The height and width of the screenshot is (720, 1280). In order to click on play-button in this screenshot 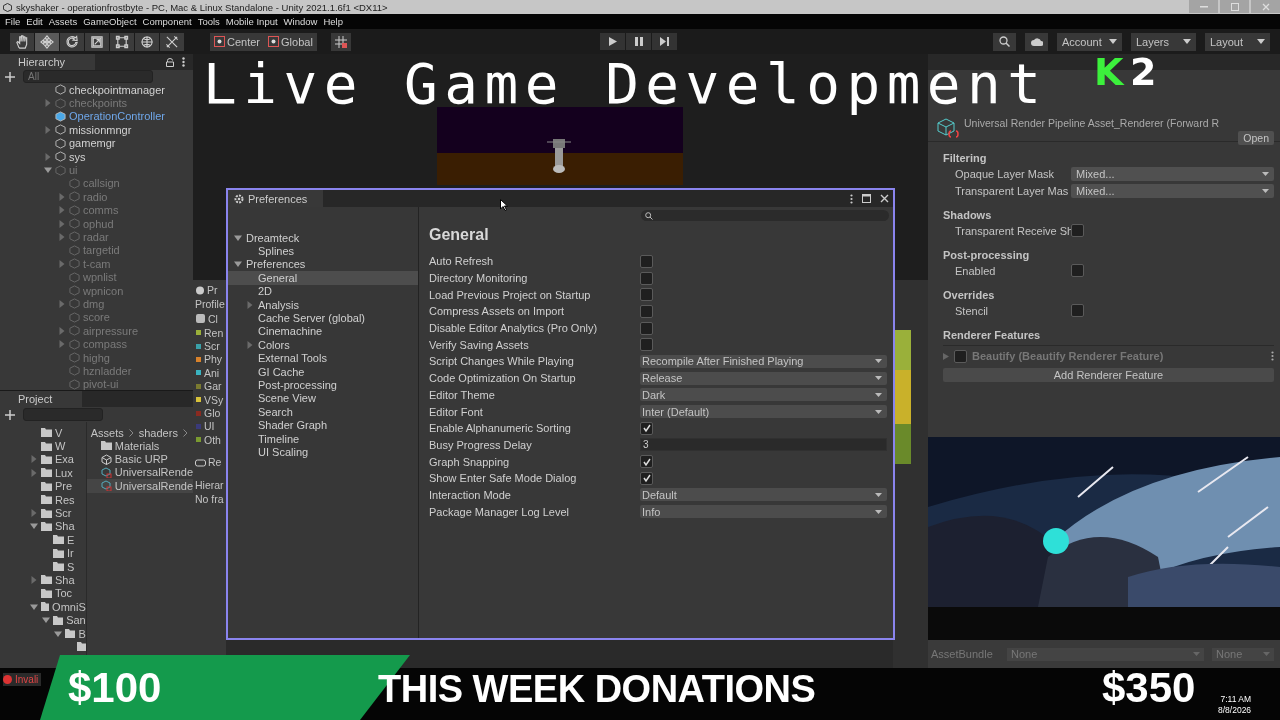, I will do `click(612, 41)`.